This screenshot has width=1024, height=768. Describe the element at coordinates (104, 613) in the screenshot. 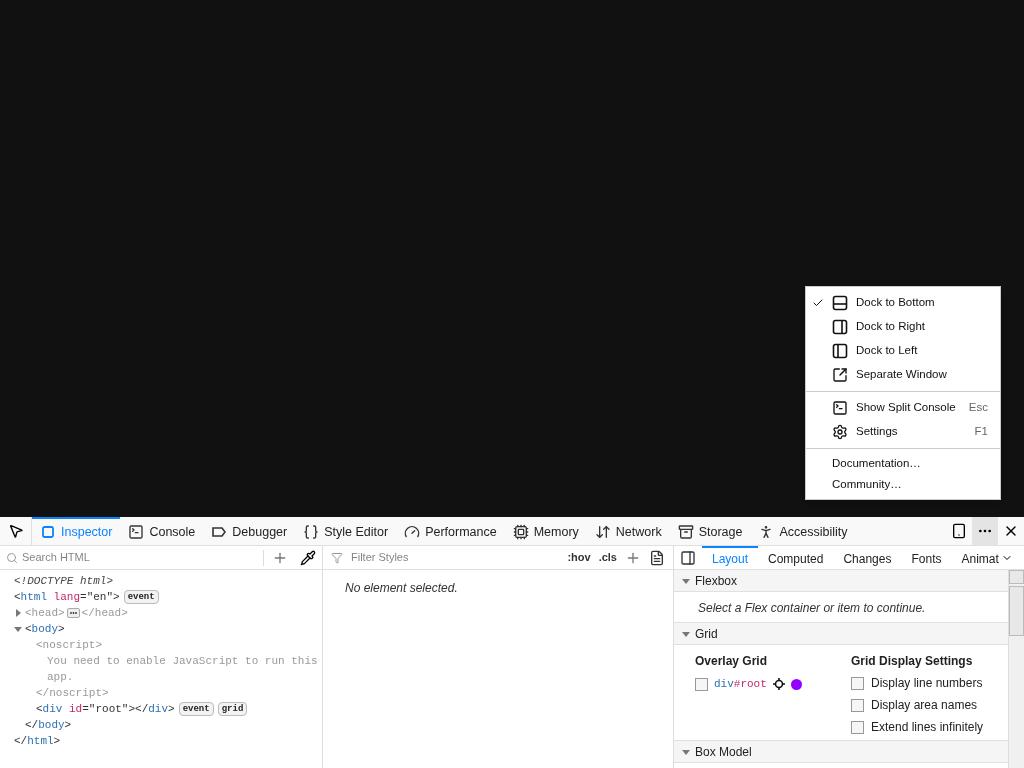

I see `markup-line: </head>` at that location.